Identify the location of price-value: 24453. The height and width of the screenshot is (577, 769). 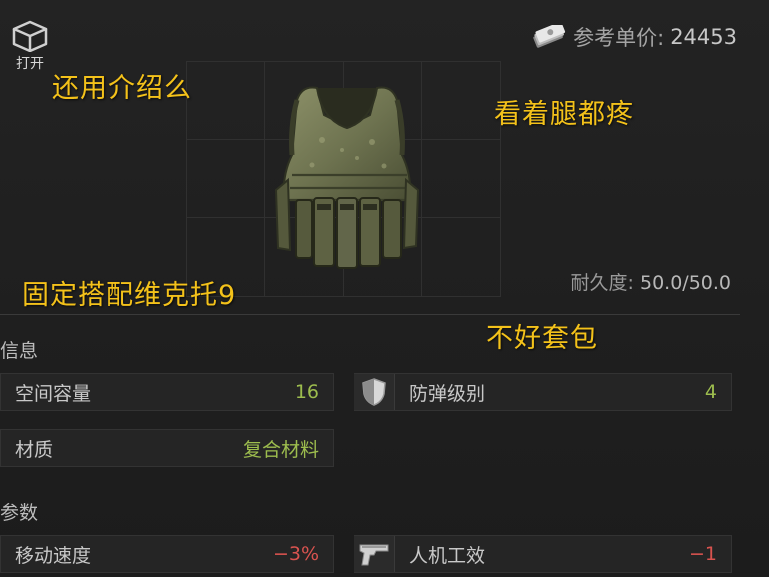
(703, 37).